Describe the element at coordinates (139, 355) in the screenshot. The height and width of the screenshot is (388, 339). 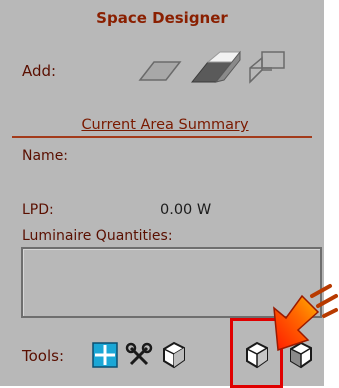
I see `scissors-icon` at that location.